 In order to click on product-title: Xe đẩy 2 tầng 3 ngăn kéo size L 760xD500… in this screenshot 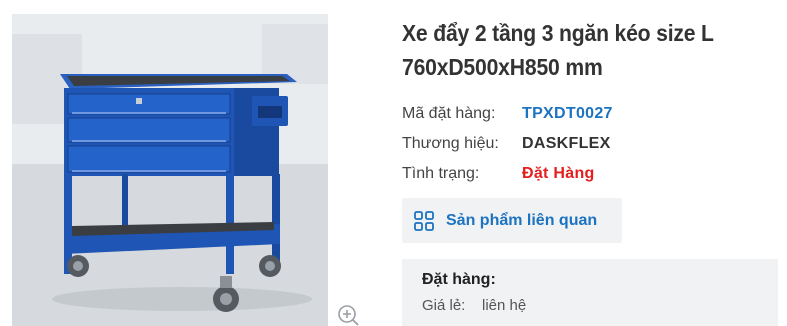, I will do `click(572, 50)`.